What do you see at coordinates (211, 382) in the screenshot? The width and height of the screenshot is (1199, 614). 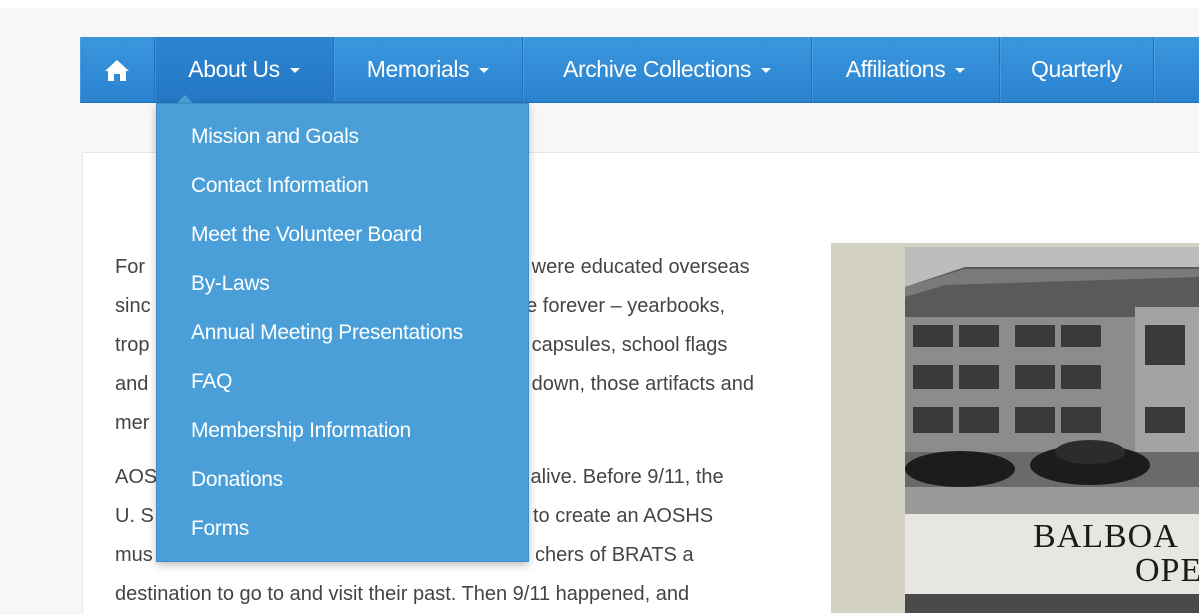 I see `menu-item-faq: FAQ` at bounding box center [211, 382].